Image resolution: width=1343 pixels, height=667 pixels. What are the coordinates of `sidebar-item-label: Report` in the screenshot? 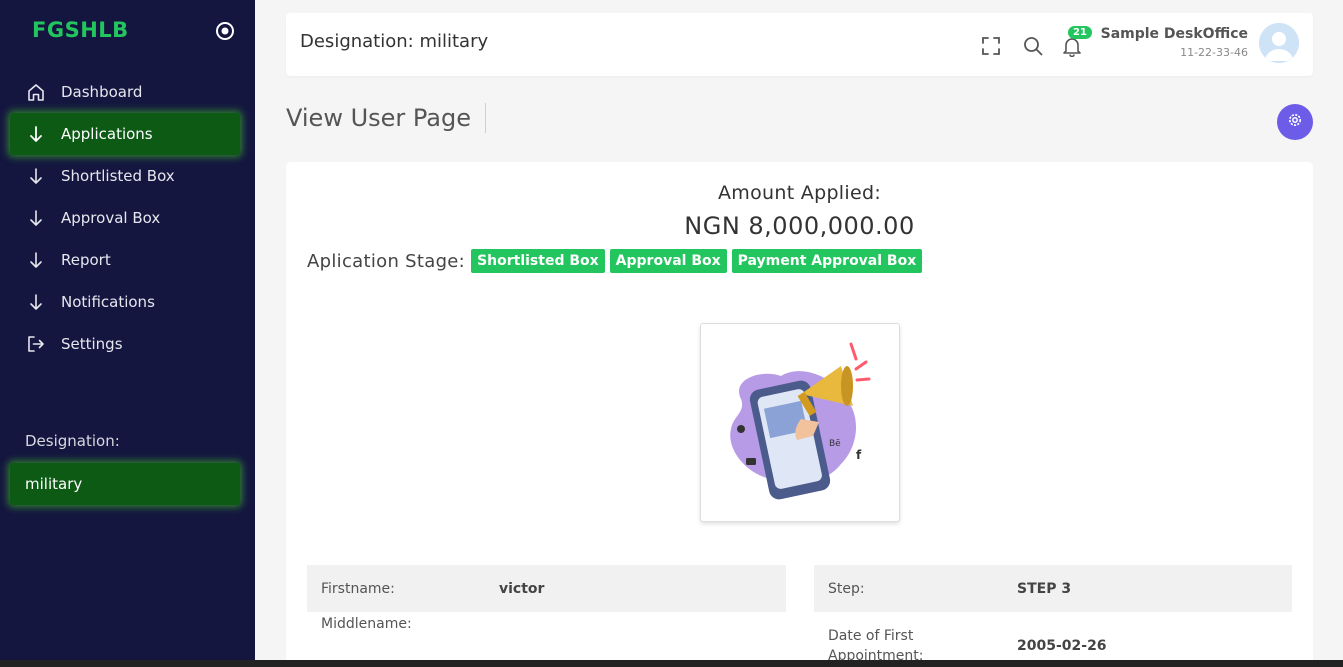 It's located at (86, 260).